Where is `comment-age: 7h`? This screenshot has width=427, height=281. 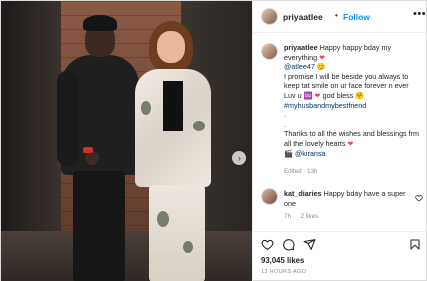
comment-age: 7h is located at coordinates (287, 216).